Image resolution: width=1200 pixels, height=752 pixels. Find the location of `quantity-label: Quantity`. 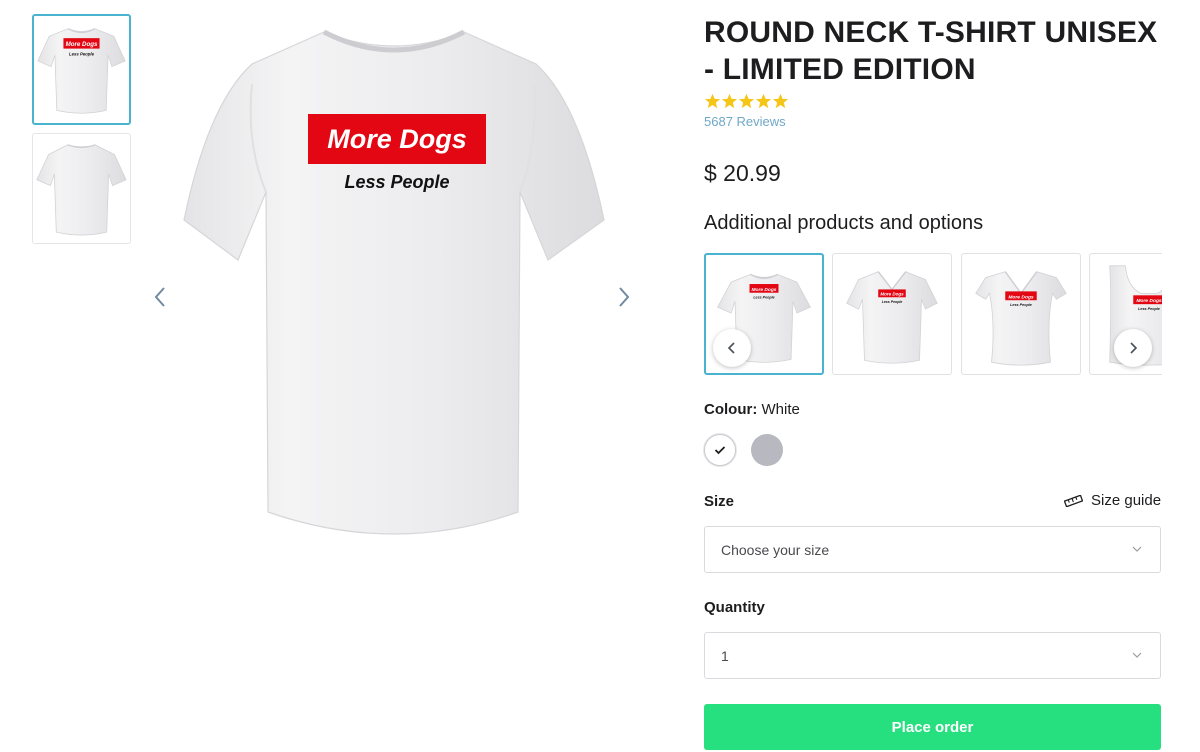

quantity-label: Quantity is located at coordinates (734, 607).